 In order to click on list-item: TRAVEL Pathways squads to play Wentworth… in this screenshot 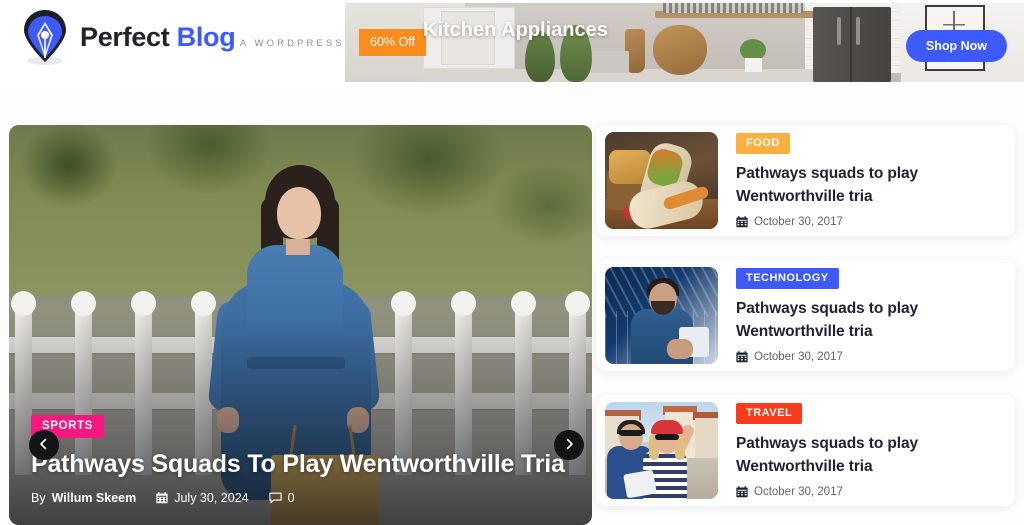, I will do `click(805, 450)`.